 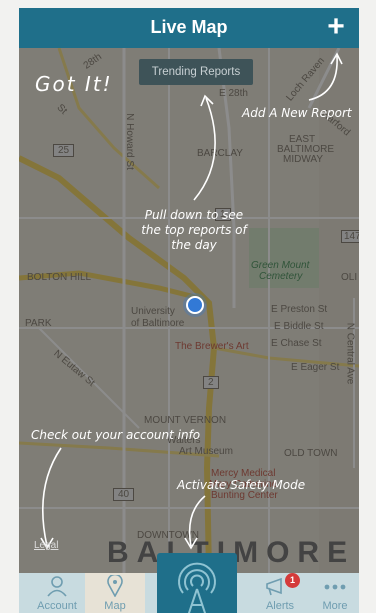 I want to click on map-label-art-museum: Art Museum, so click(x=206, y=451).